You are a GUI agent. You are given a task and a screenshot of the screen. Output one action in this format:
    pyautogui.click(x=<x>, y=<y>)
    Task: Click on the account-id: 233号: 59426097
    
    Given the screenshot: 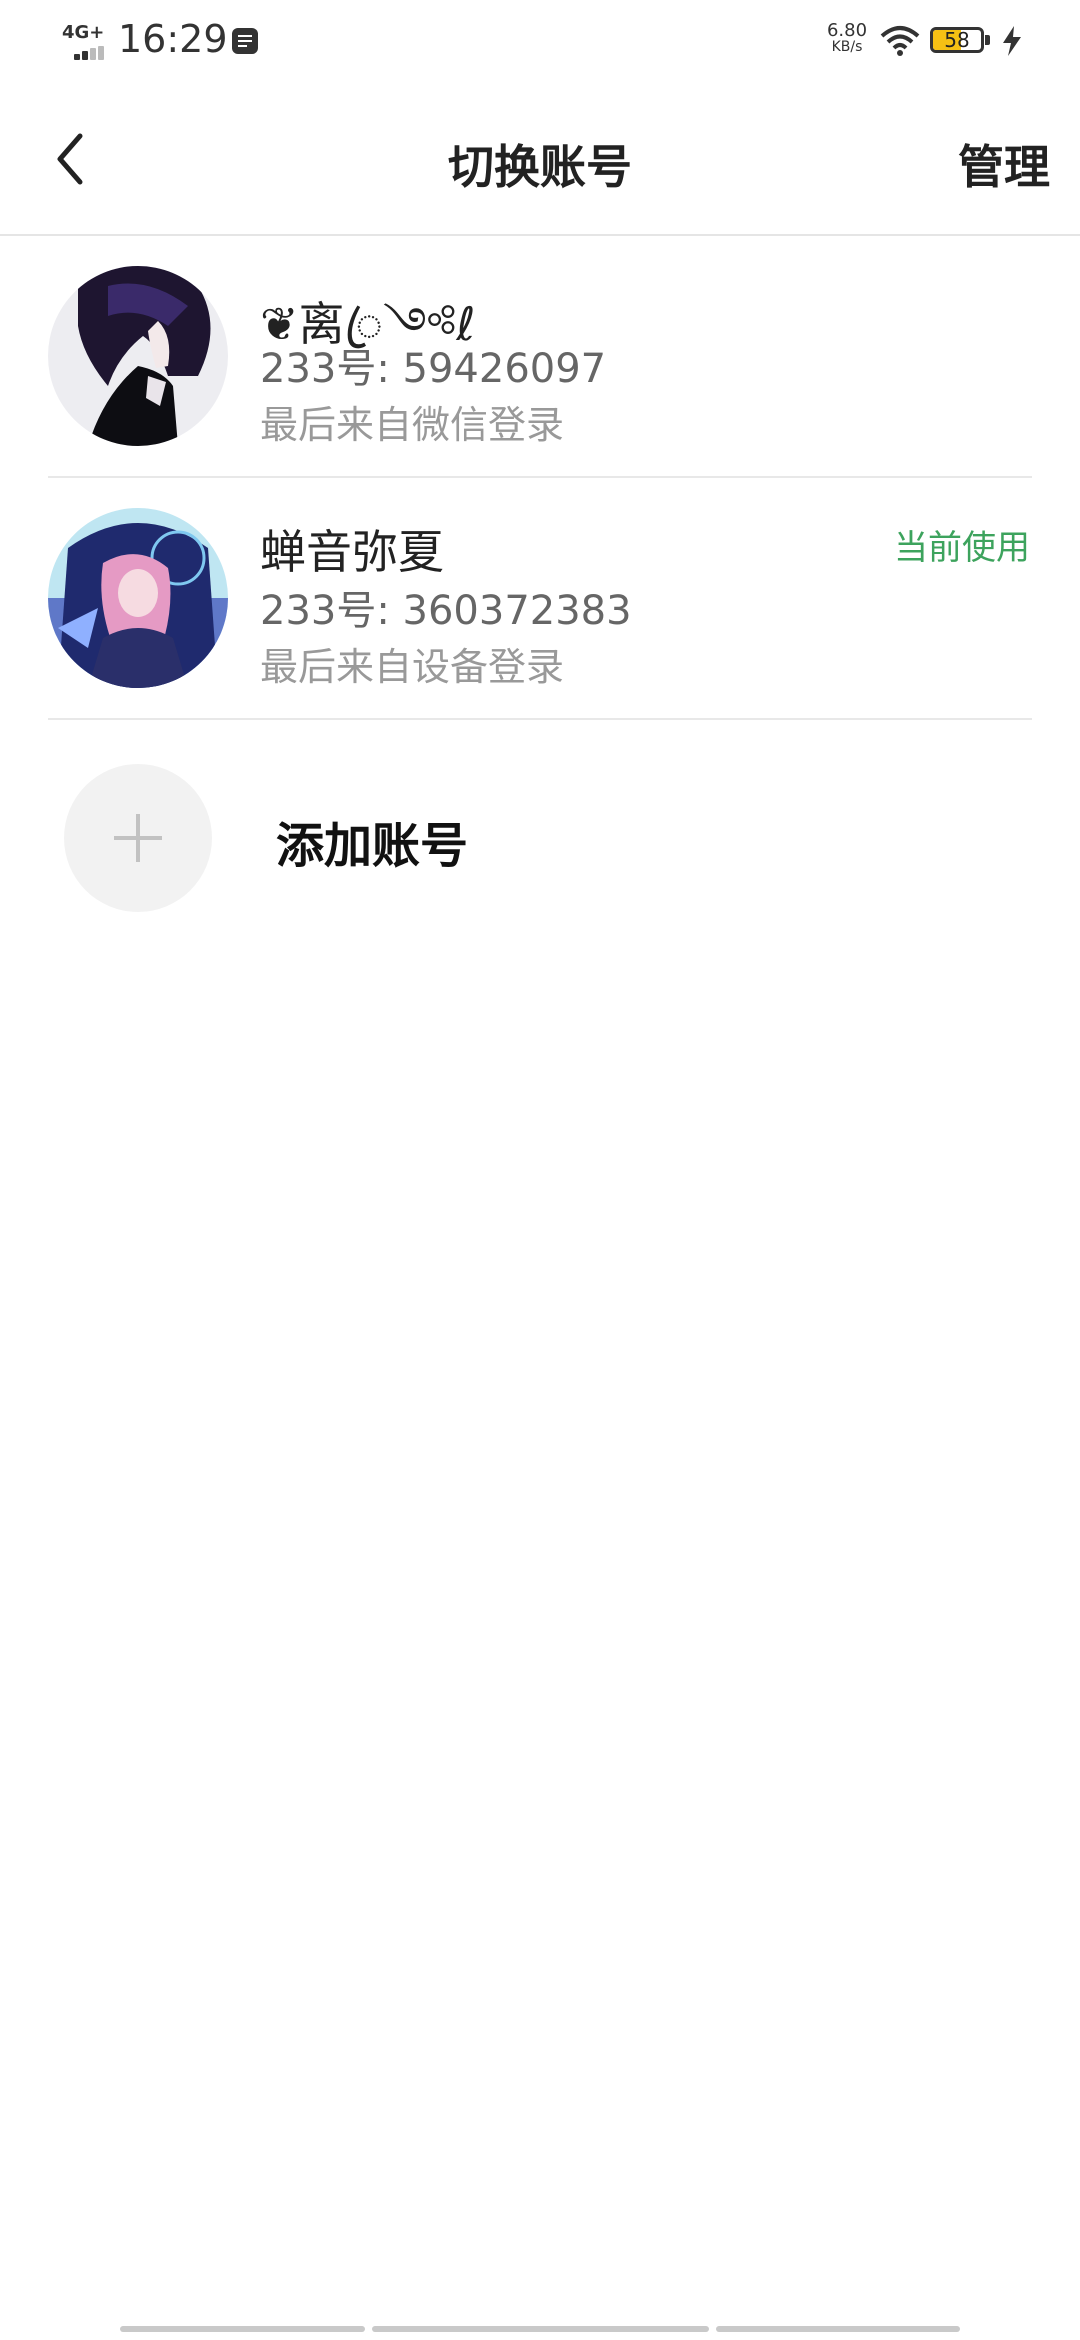 What is the action you would take?
    pyautogui.click(x=433, y=369)
    